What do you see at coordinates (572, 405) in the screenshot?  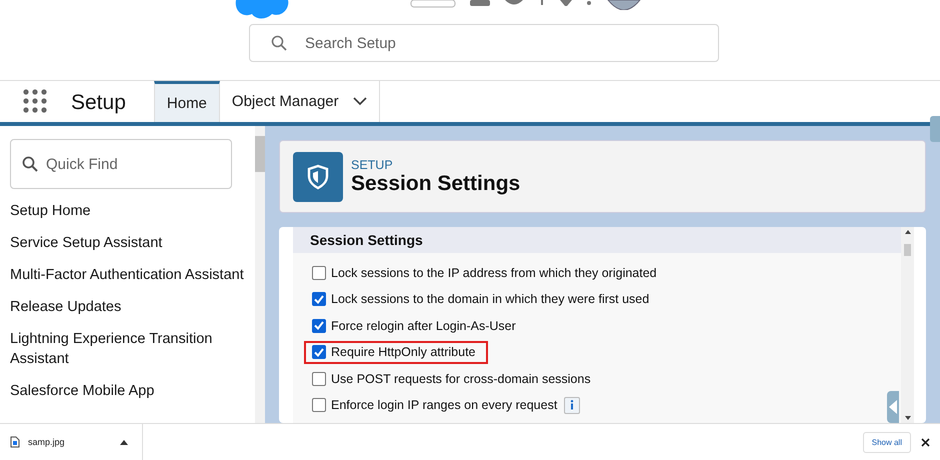 I see `info-icon` at bounding box center [572, 405].